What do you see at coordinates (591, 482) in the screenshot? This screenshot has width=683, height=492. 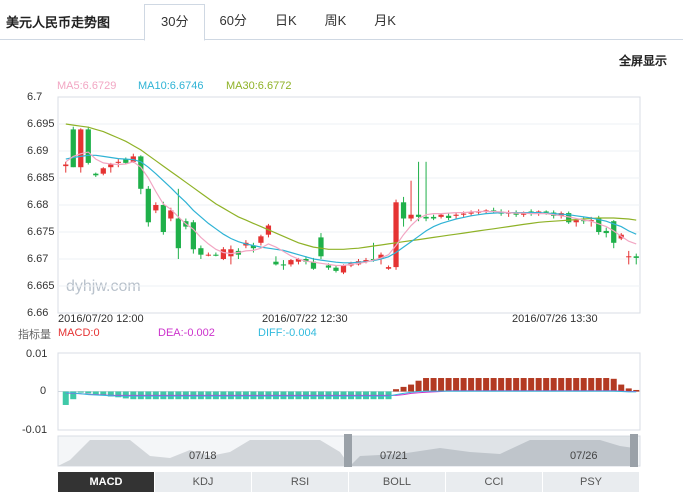 I see `tab-psy: PSY` at bounding box center [591, 482].